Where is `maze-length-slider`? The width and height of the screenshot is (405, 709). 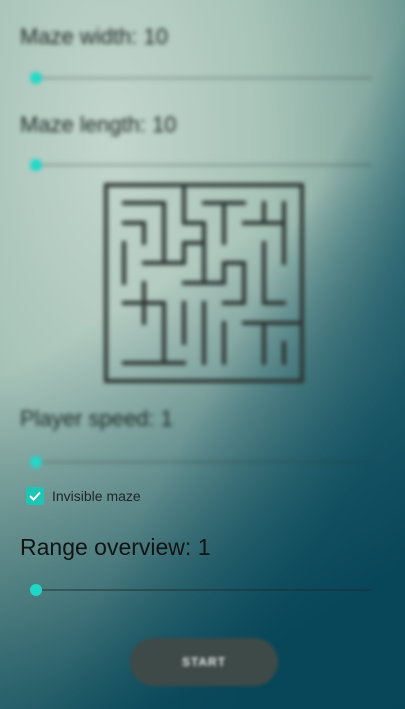
maze-length-slider is located at coordinates (201, 165).